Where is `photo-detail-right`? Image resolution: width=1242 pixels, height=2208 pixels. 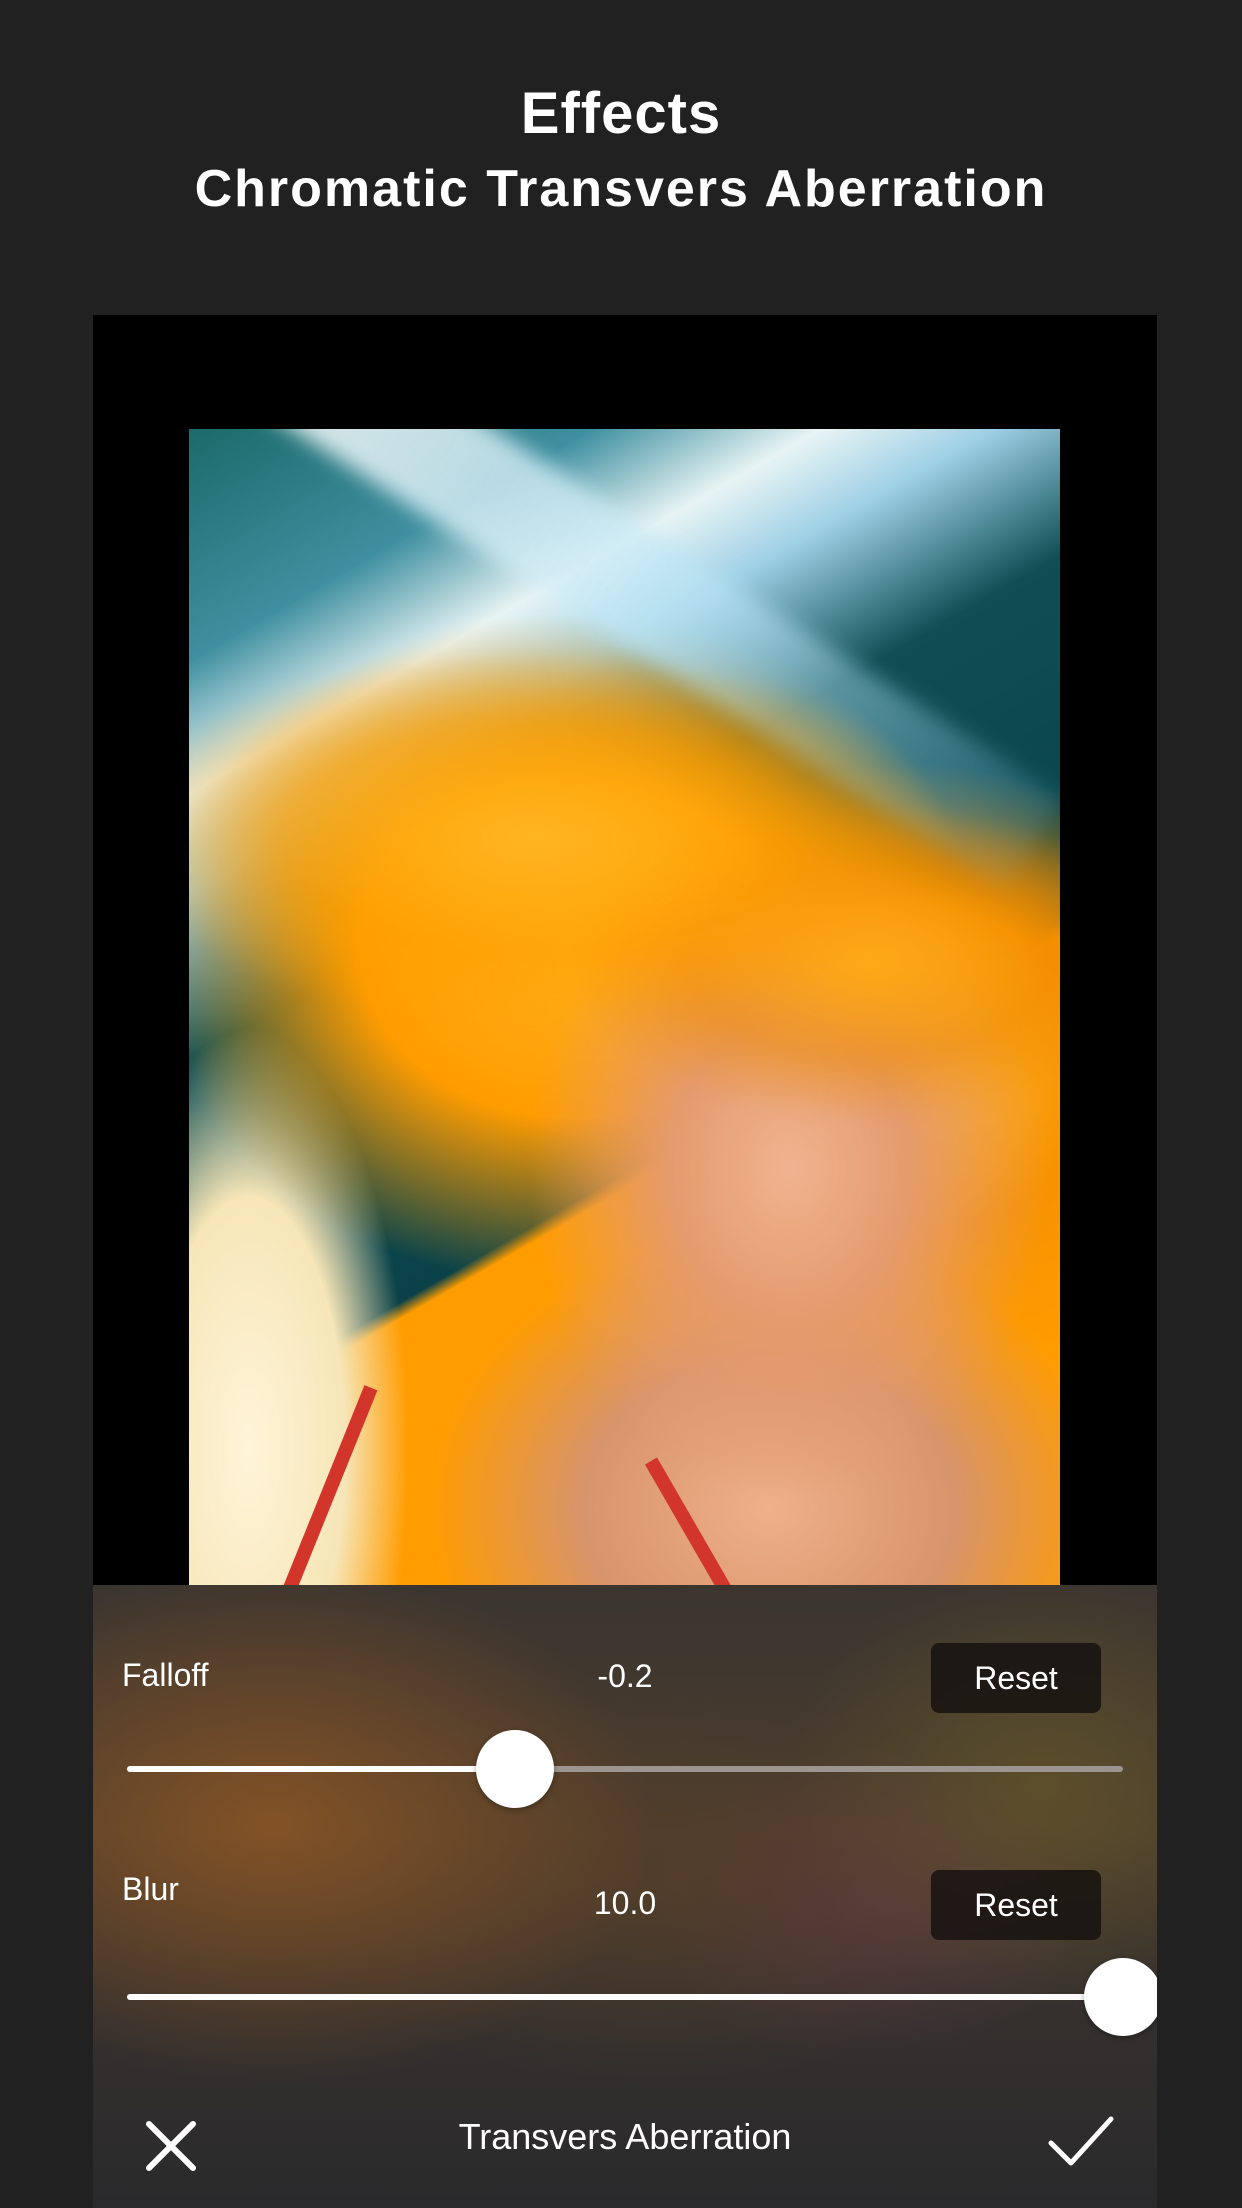 photo-detail-right is located at coordinates (696, 1521).